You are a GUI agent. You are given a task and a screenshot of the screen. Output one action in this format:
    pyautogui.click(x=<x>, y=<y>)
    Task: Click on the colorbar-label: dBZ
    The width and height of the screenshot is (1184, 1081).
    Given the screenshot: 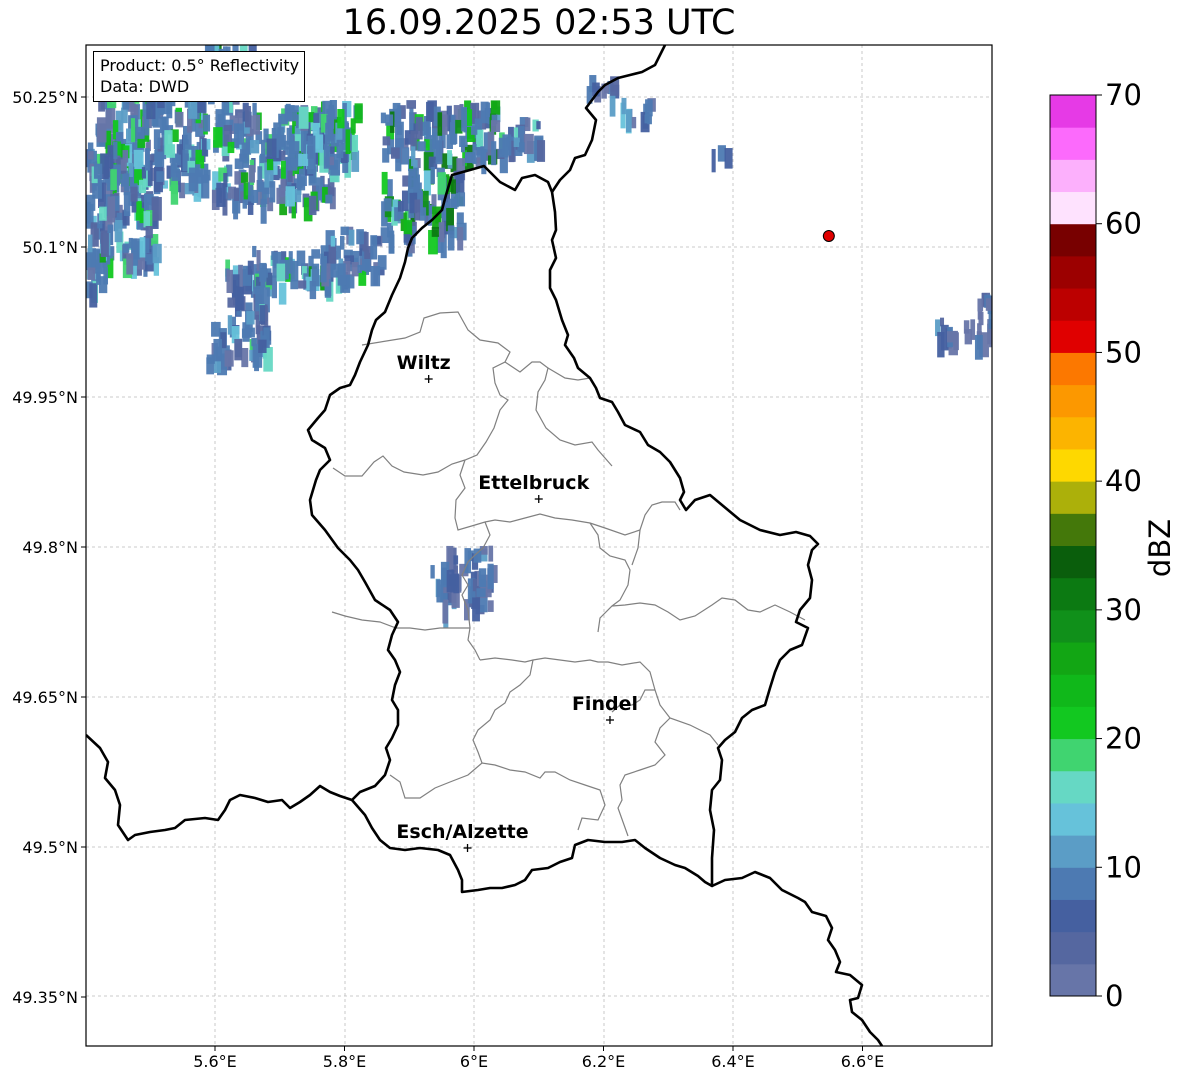 What is the action you would take?
    pyautogui.click(x=1160, y=548)
    